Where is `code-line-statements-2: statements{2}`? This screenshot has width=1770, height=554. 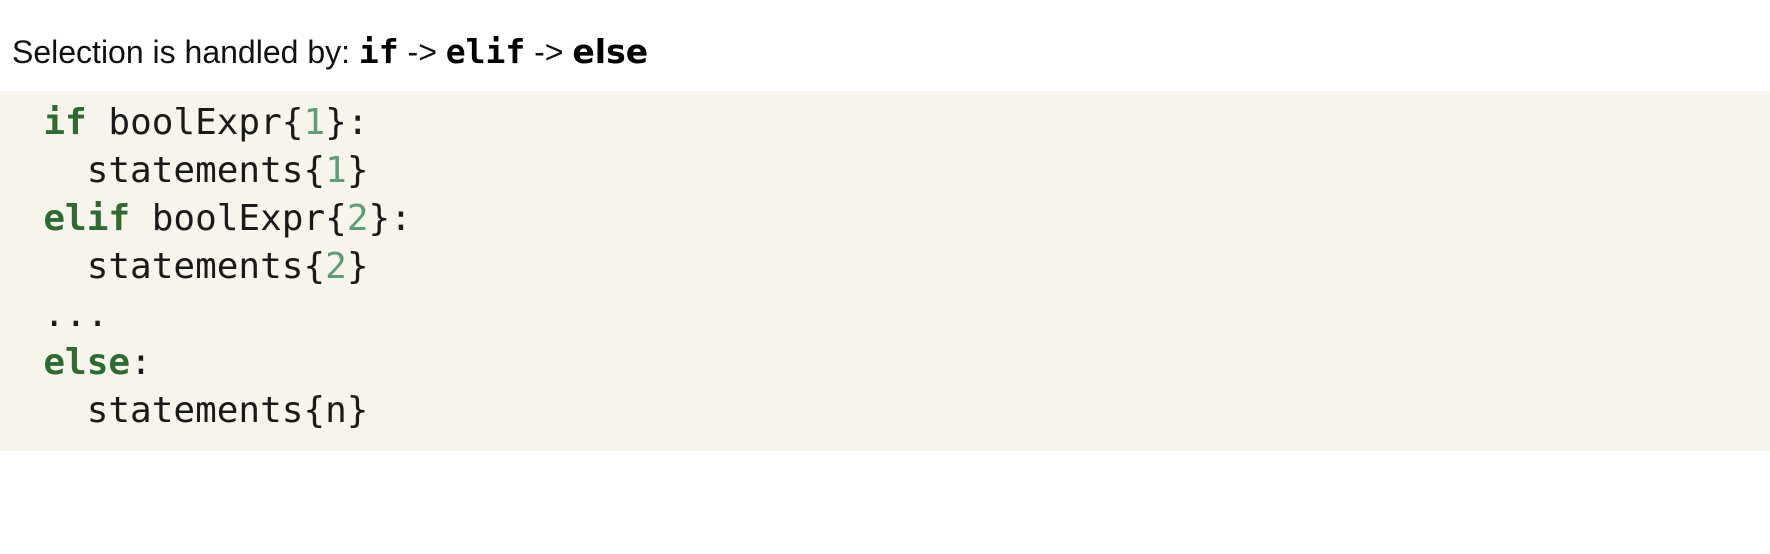 code-line-statements-2: statements{2} is located at coordinates (184, 267).